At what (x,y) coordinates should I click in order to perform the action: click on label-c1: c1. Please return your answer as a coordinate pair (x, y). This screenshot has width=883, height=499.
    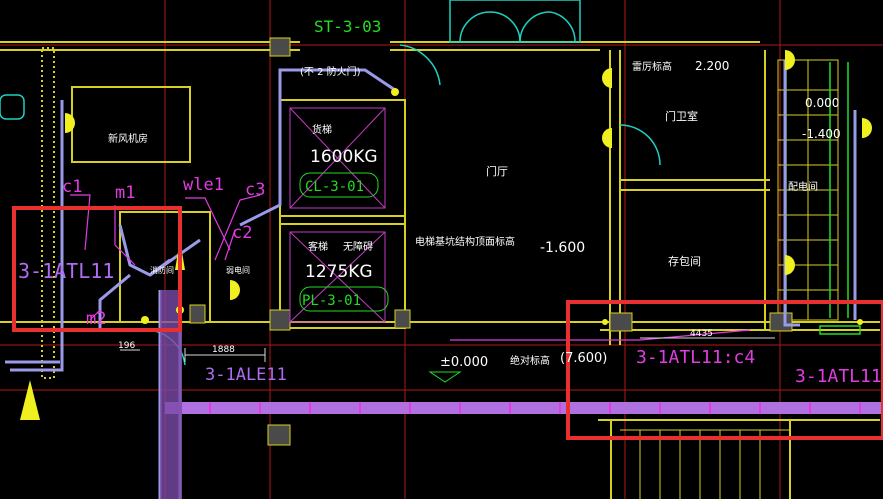
    Looking at the image, I should click on (72, 187).